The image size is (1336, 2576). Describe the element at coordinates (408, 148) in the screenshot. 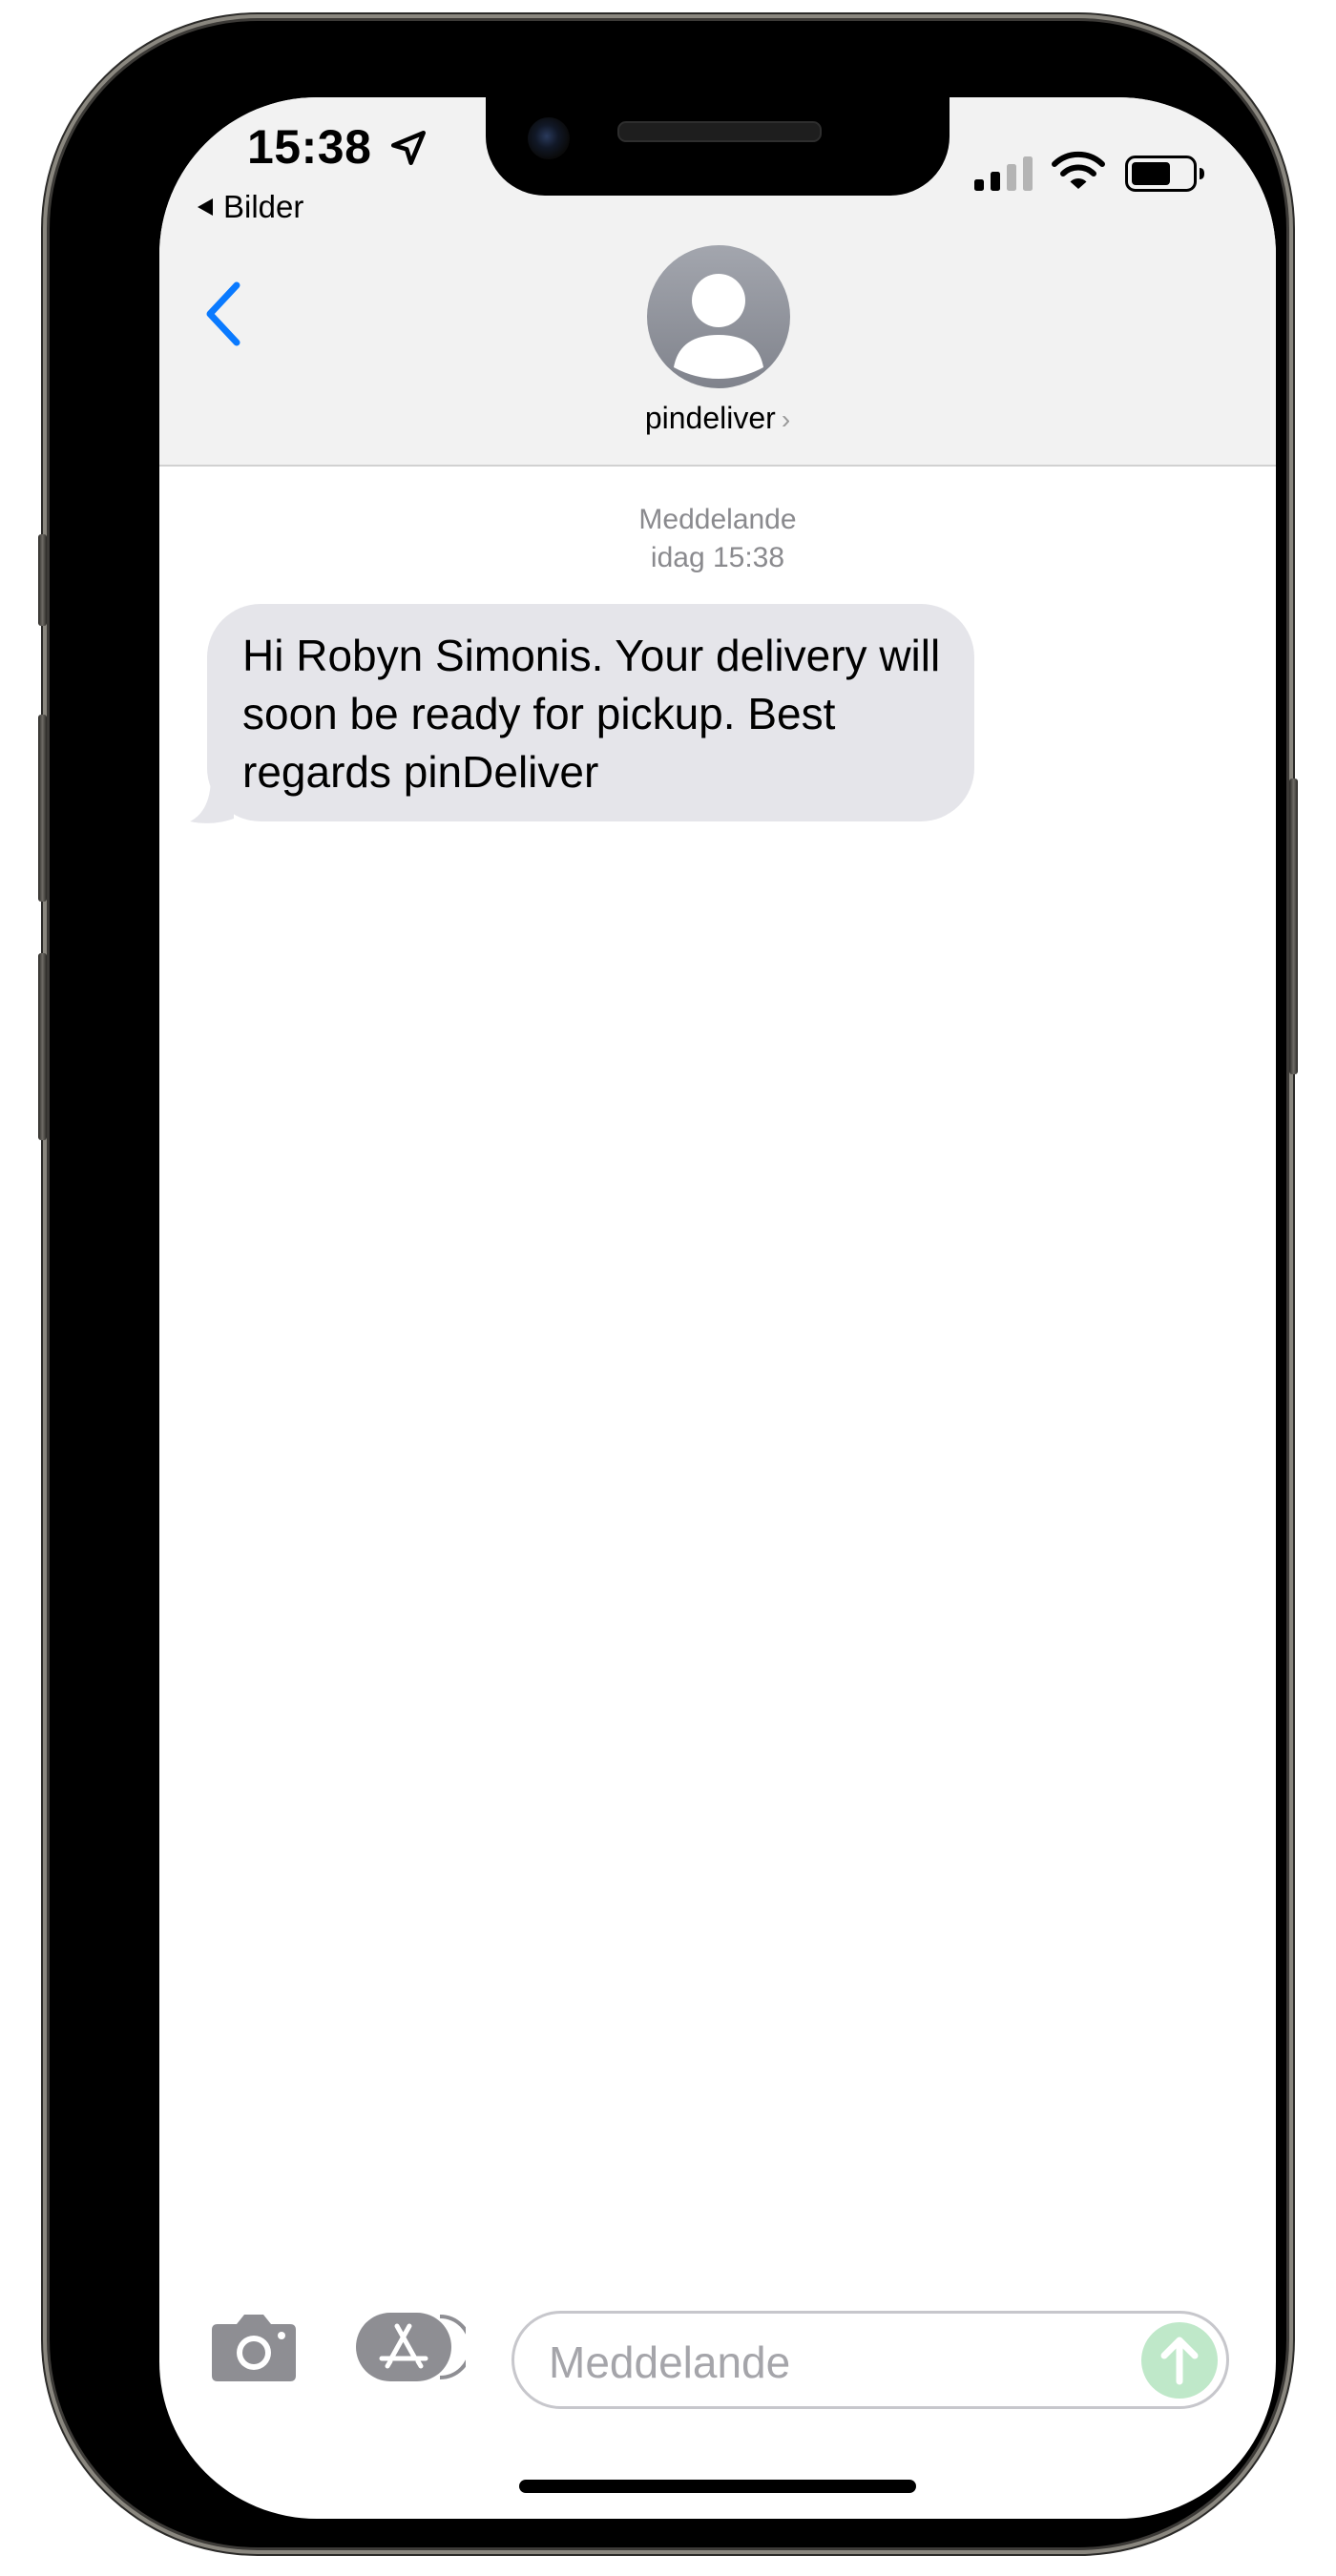

I see `location-arrow-icon` at that location.